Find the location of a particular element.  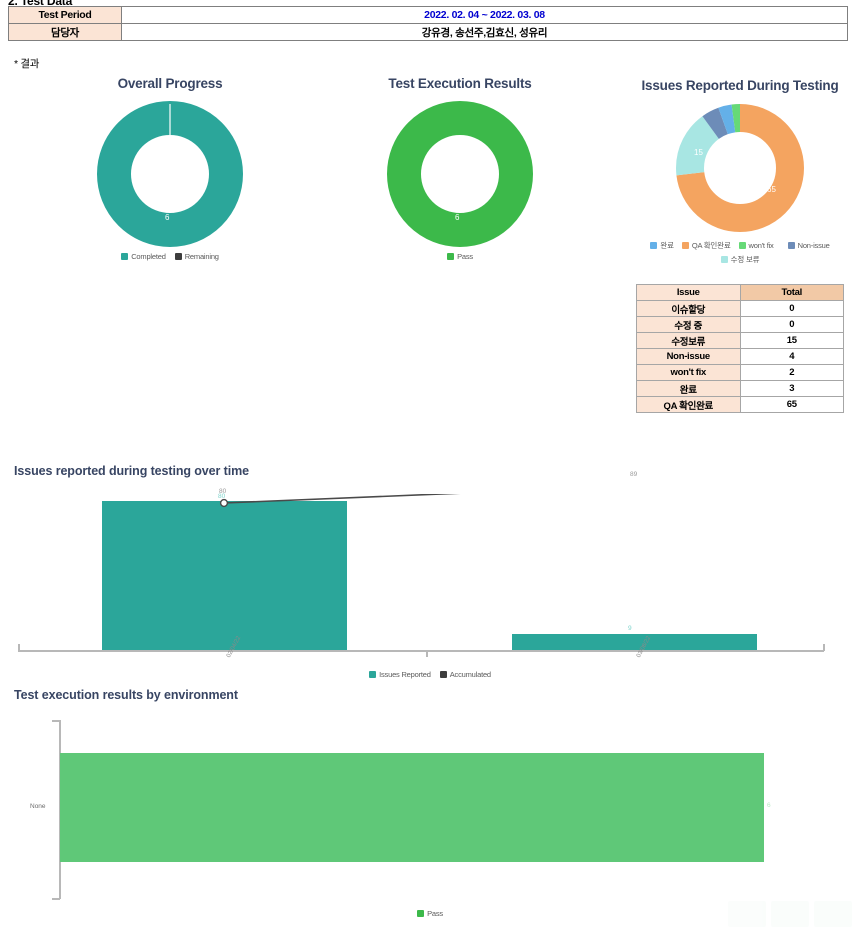

legend-label: Remaining is located at coordinates (201, 256).